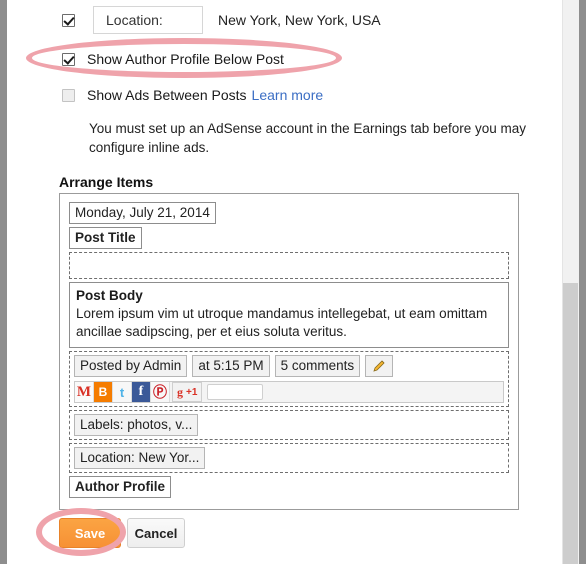  Describe the element at coordinates (131, 366) in the screenshot. I see `posted-by-chip: Posted by Admin` at that location.